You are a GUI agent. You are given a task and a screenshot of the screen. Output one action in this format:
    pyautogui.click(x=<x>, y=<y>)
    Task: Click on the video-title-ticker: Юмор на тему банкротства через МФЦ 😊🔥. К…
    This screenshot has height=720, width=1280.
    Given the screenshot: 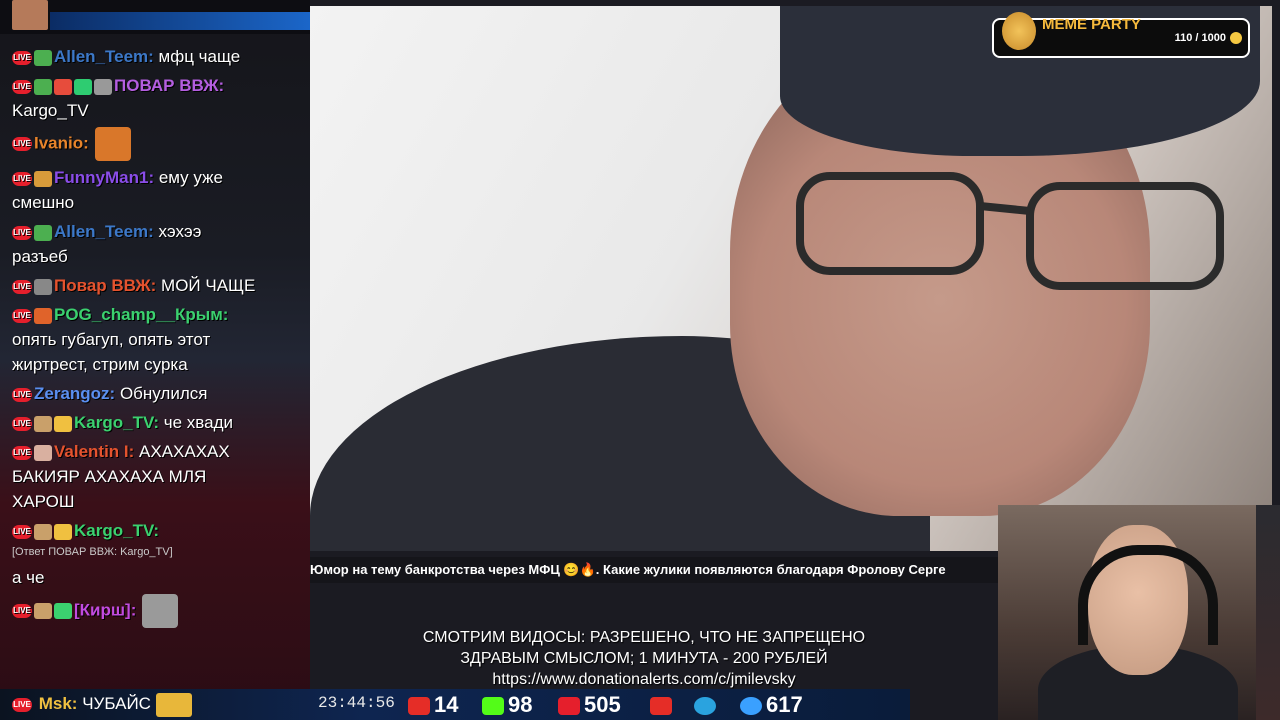 What is the action you would take?
    pyautogui.click(x=654, y=570)
    